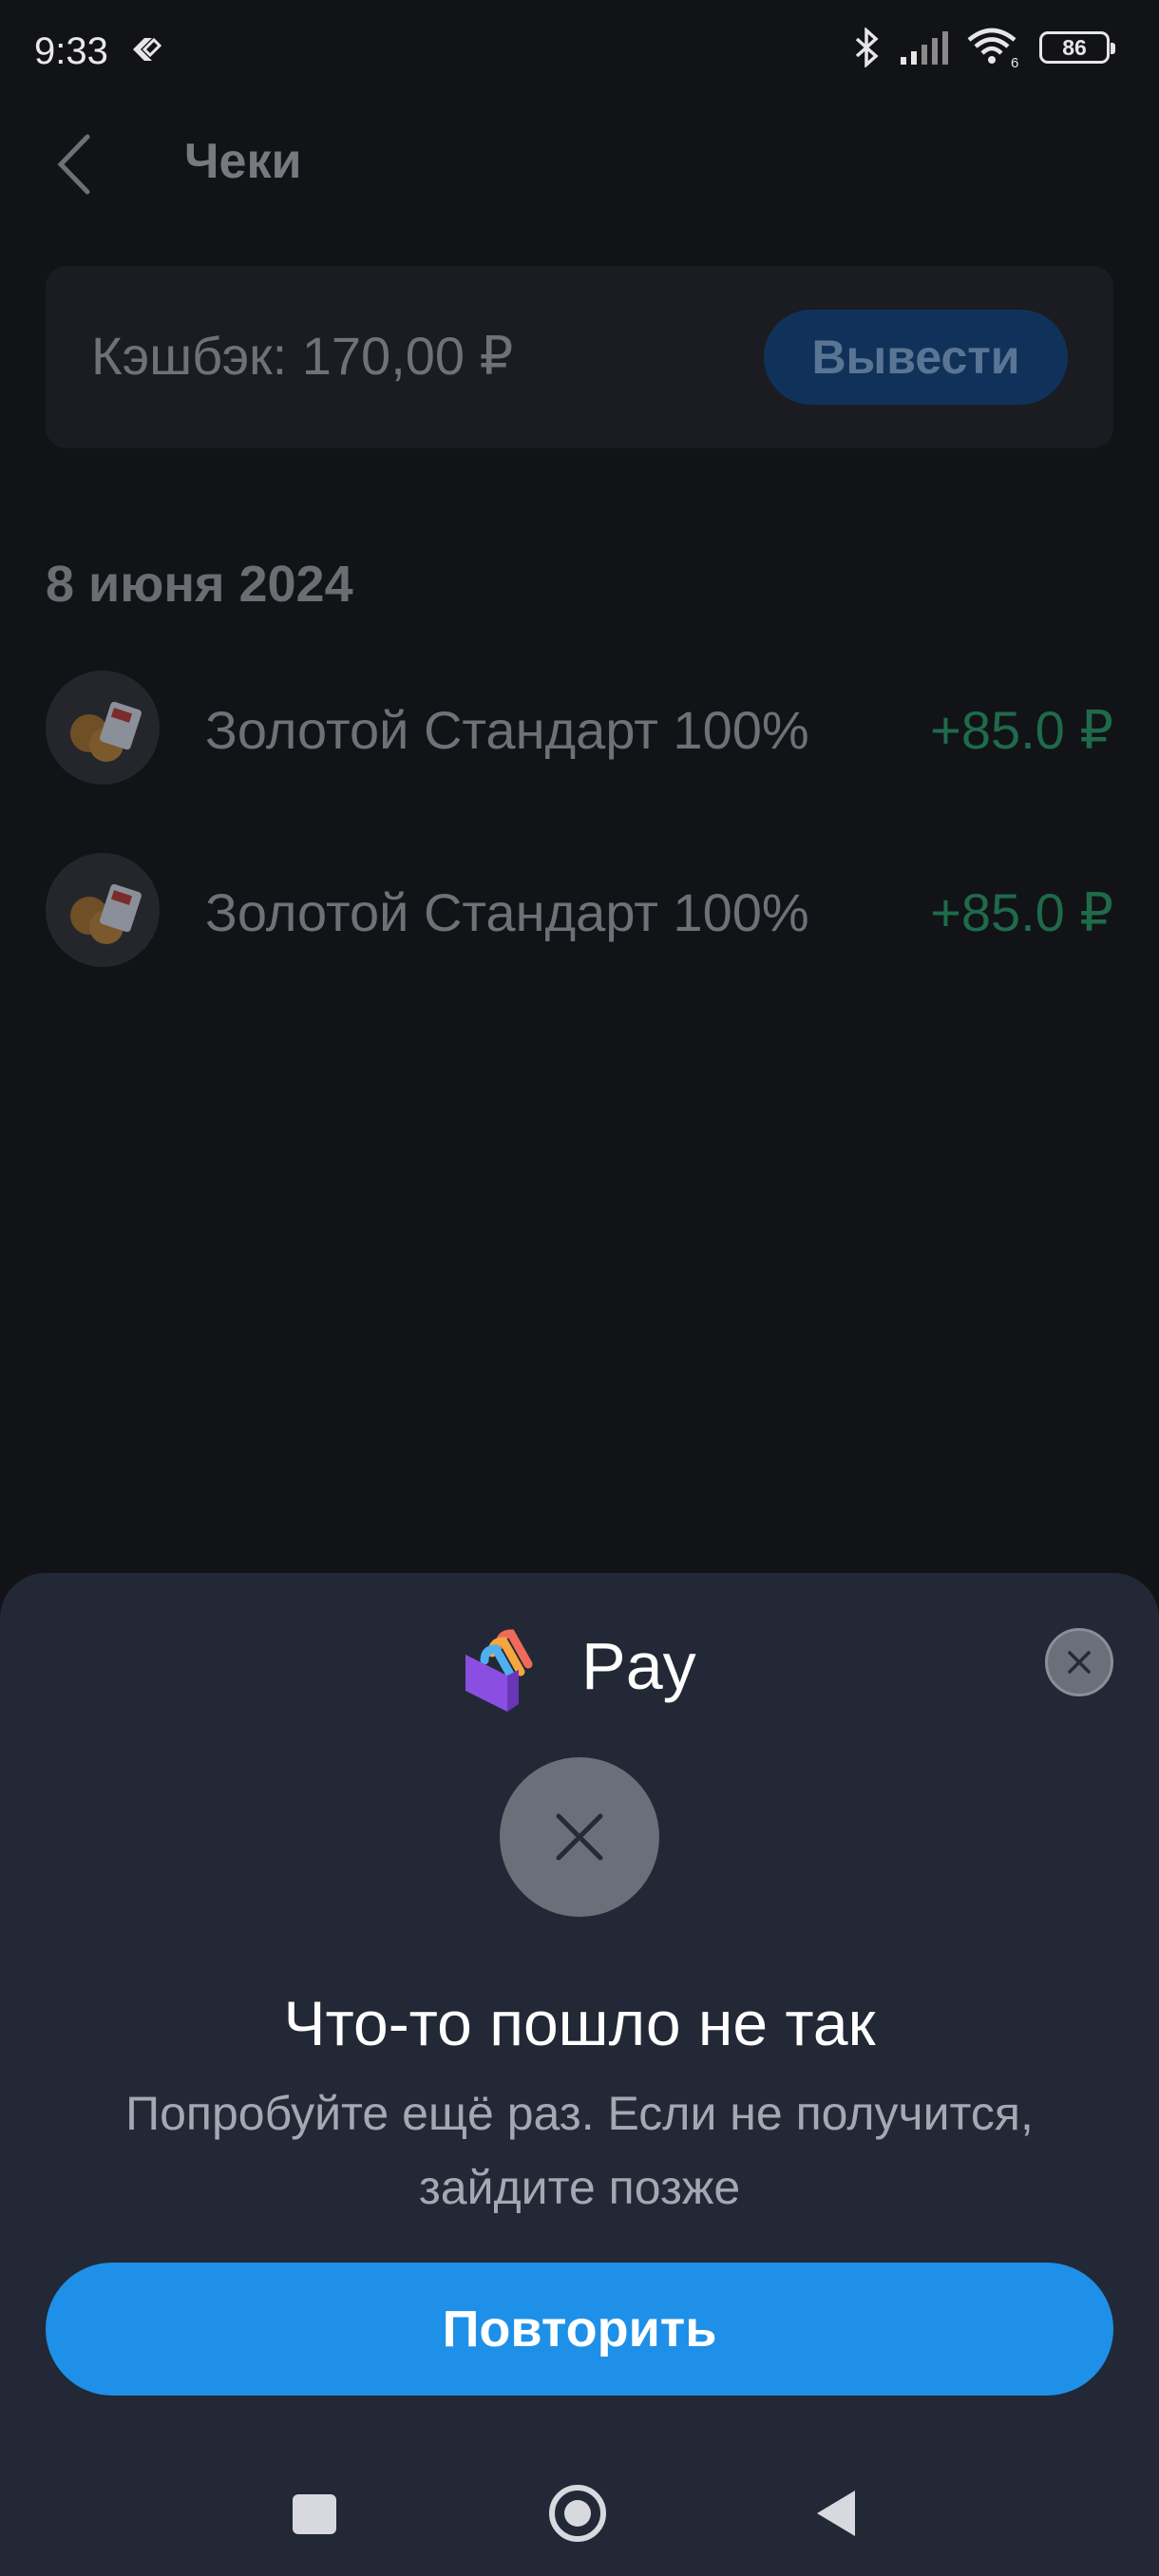 The image size is (1159, 2576). Describe the element at coordinates (314, 2514) in the screenshot. I see `recent-apps-icon` at that location.